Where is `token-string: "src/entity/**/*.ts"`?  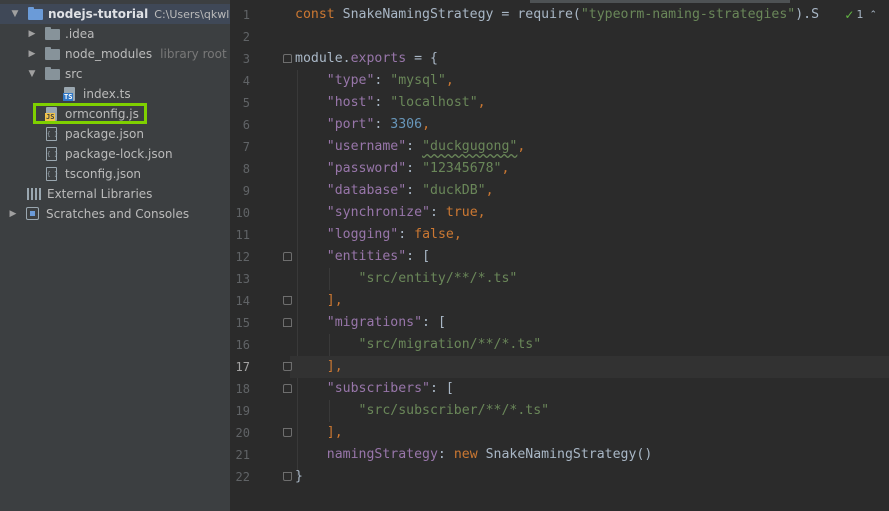
token-string: "src/entity/**/*.ts" is located at coordinates (438, 278).